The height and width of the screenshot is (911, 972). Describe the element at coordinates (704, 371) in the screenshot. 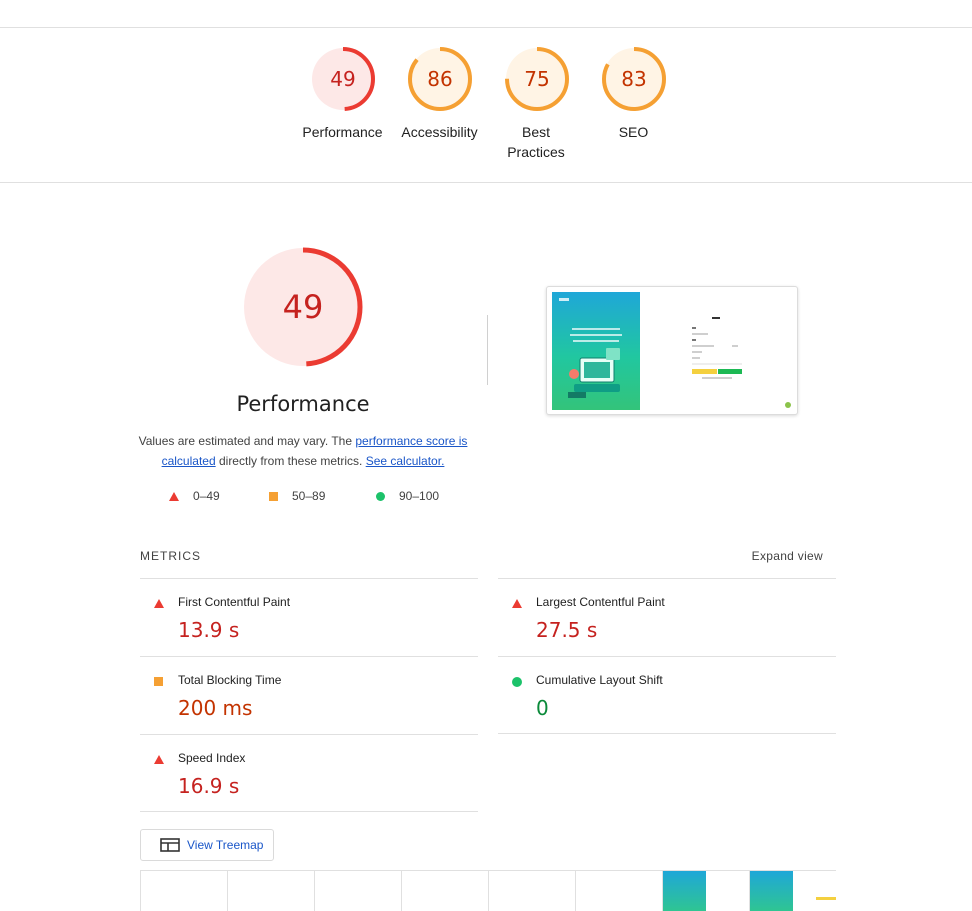

I see `screenshot-yellow-button` at that location.